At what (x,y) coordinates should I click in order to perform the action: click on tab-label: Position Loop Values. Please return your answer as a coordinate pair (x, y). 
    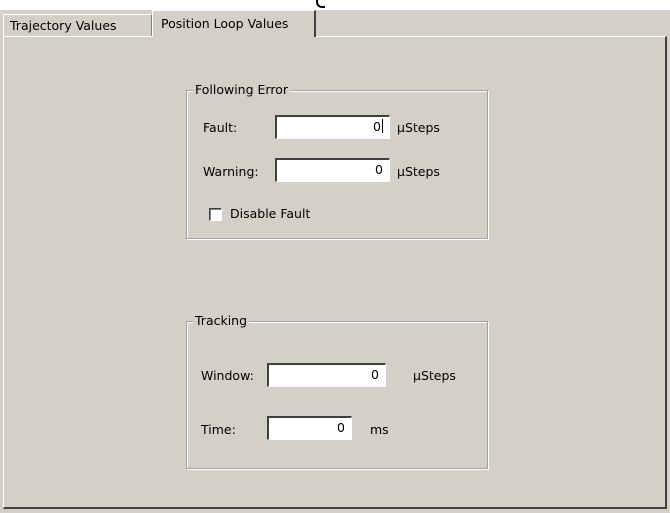
    Looking at the image, I should click on (225, 23).